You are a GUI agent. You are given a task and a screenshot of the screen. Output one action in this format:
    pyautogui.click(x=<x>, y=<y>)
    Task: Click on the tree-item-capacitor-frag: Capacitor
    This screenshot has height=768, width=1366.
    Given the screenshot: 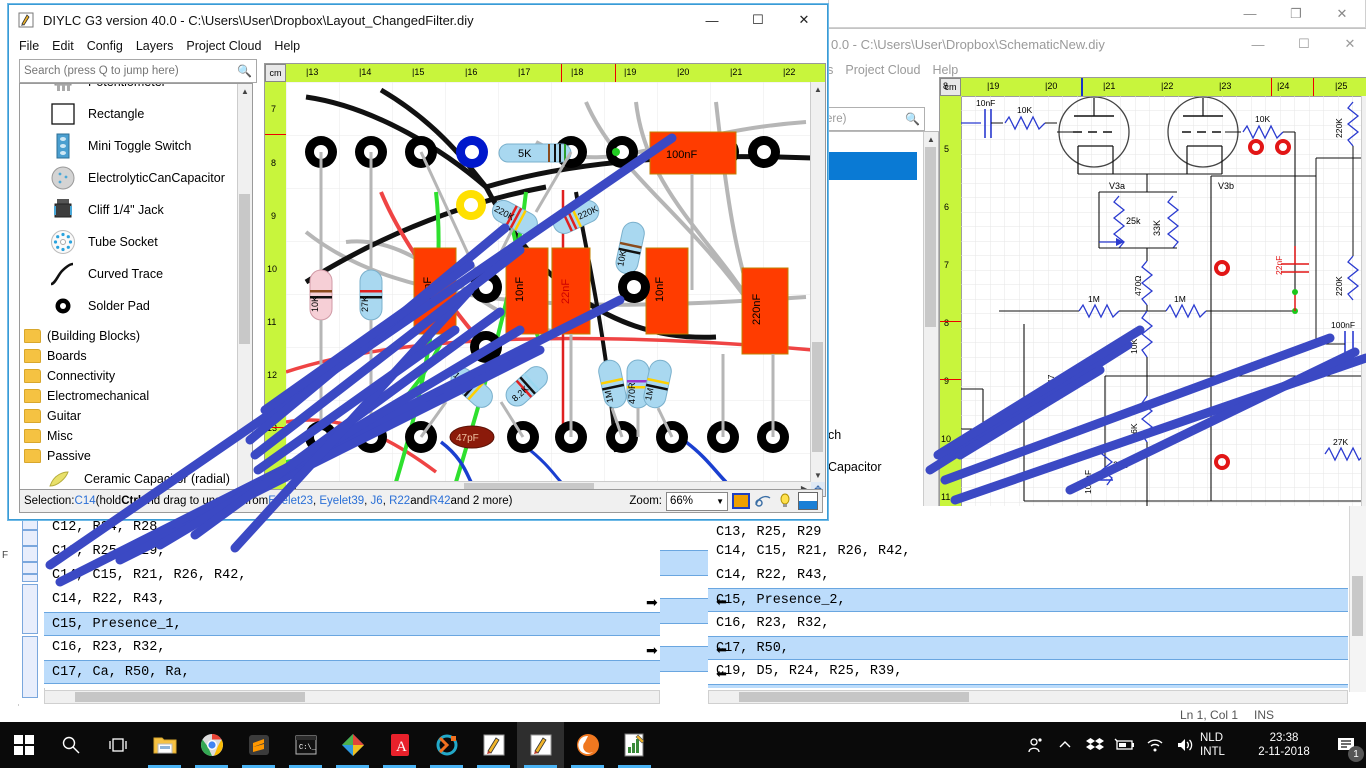 What is the action you would take?
    pyautogui.click(x=855, y=467)
    